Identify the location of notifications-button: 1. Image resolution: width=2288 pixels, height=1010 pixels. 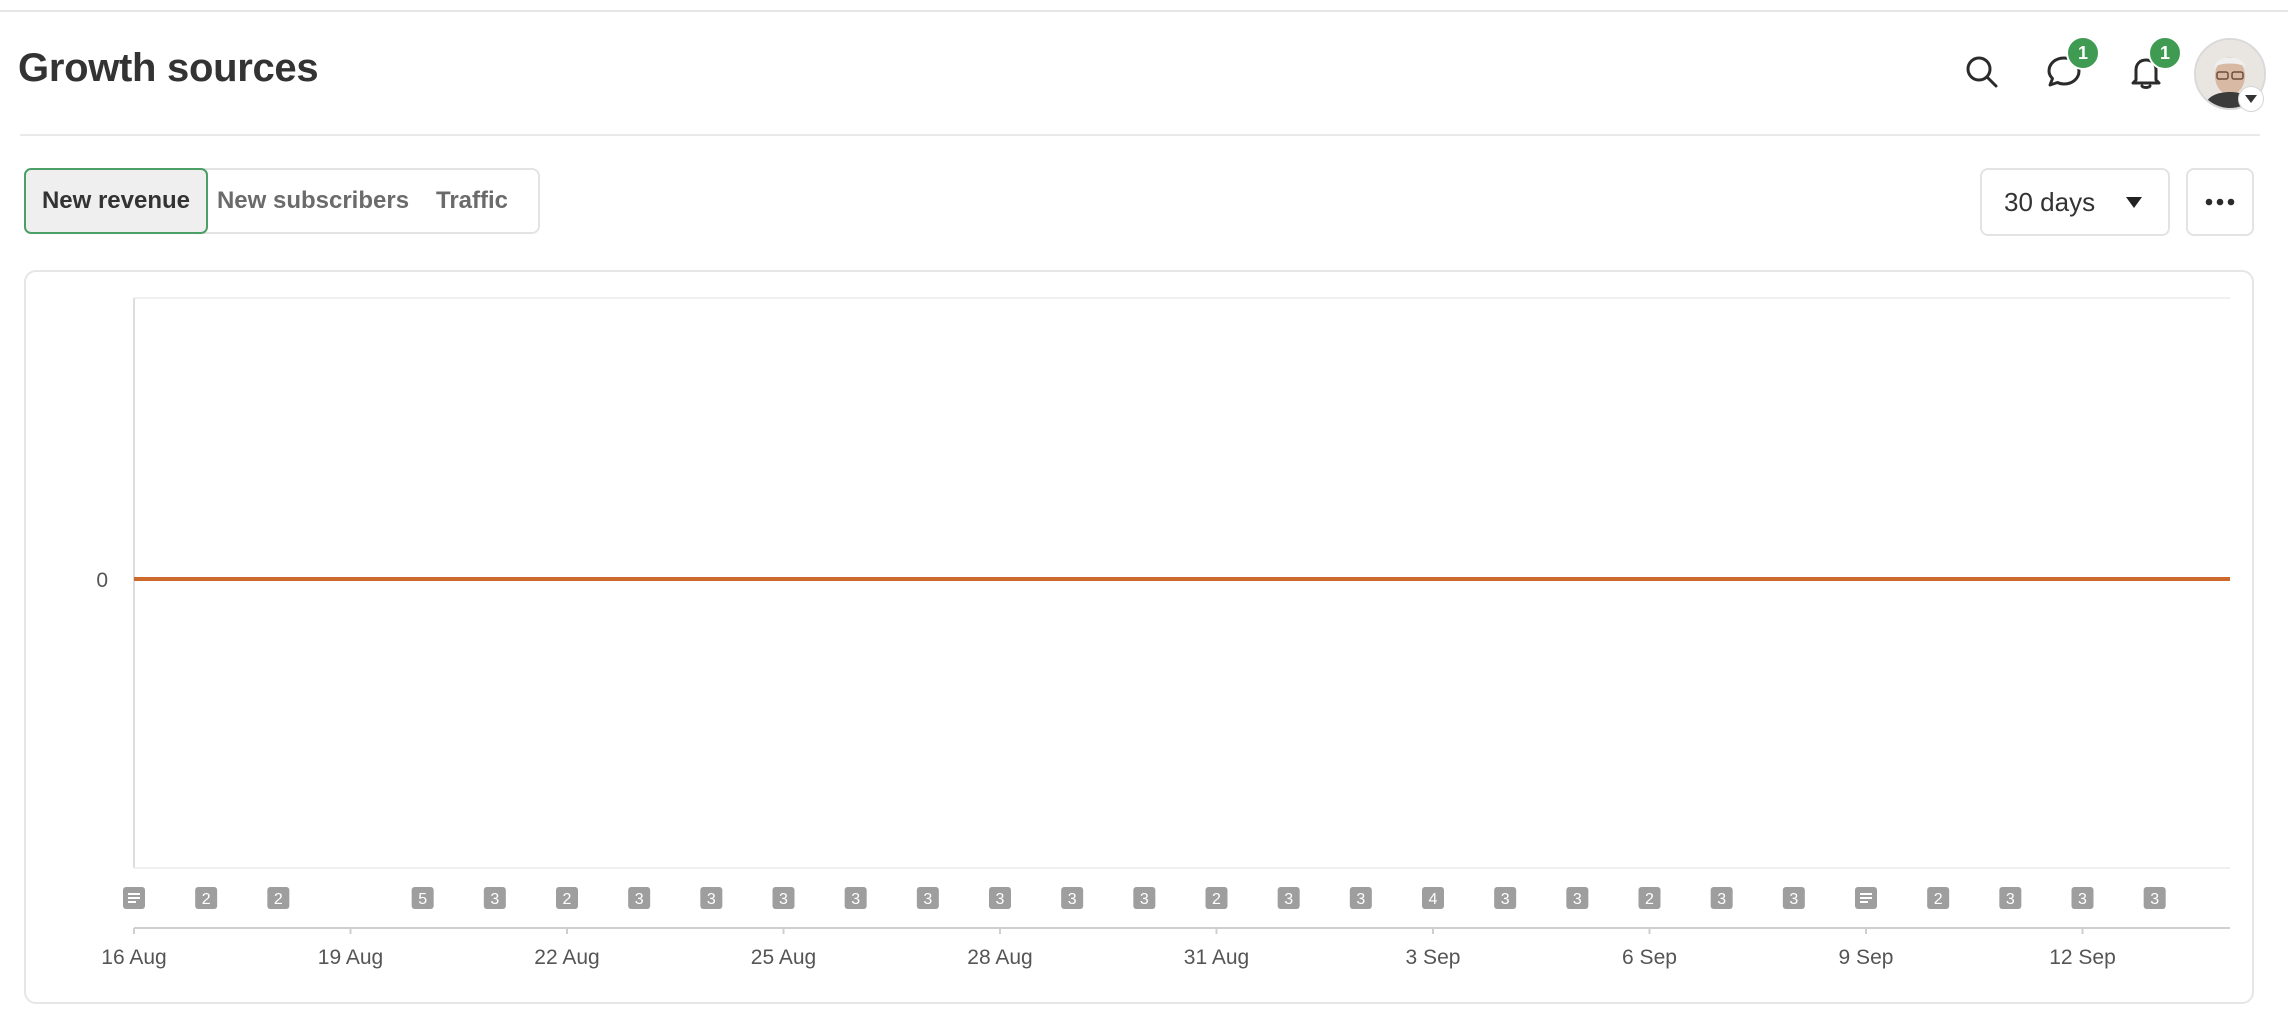
(2153, 65).